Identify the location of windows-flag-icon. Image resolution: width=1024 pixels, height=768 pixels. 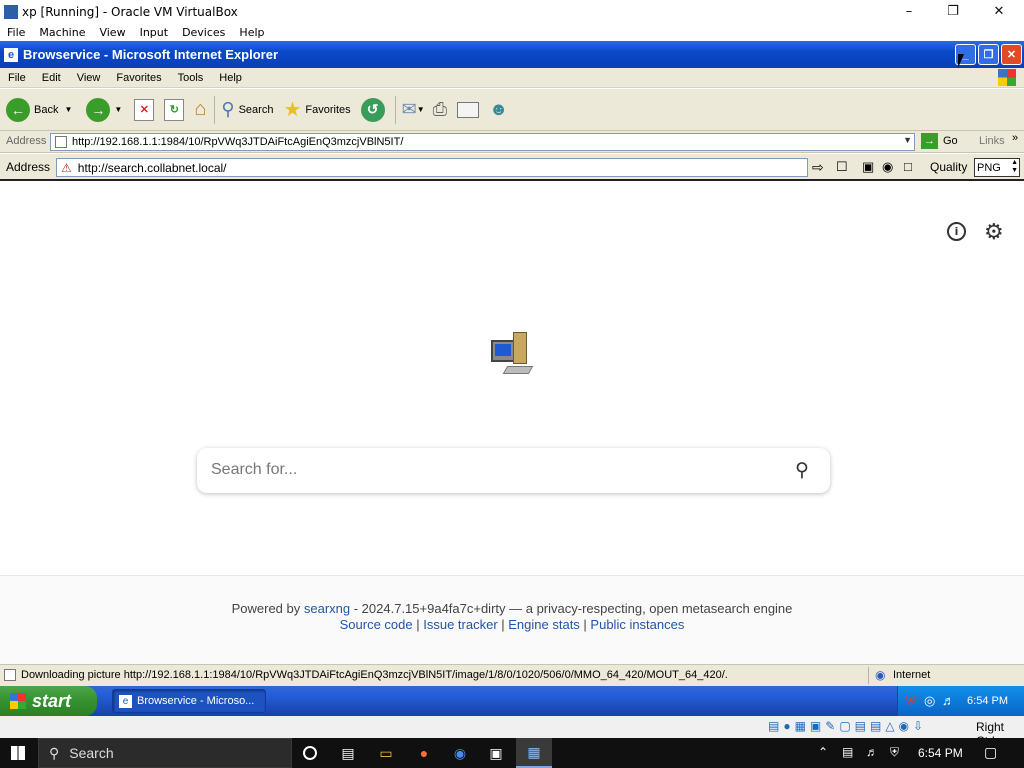
(1007, 77).